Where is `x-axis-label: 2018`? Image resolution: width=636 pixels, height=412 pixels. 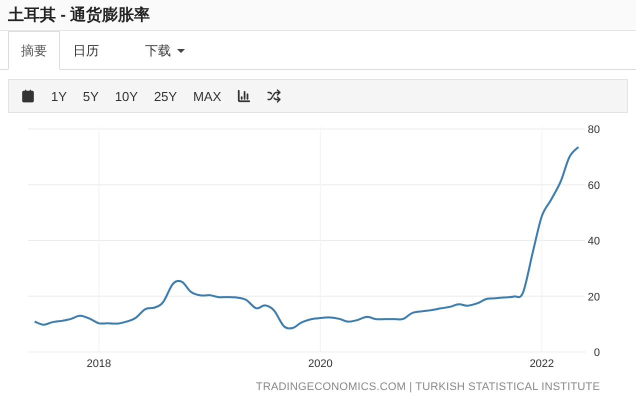
x-axis-label: 2018 is located at coordinates (99, 364).